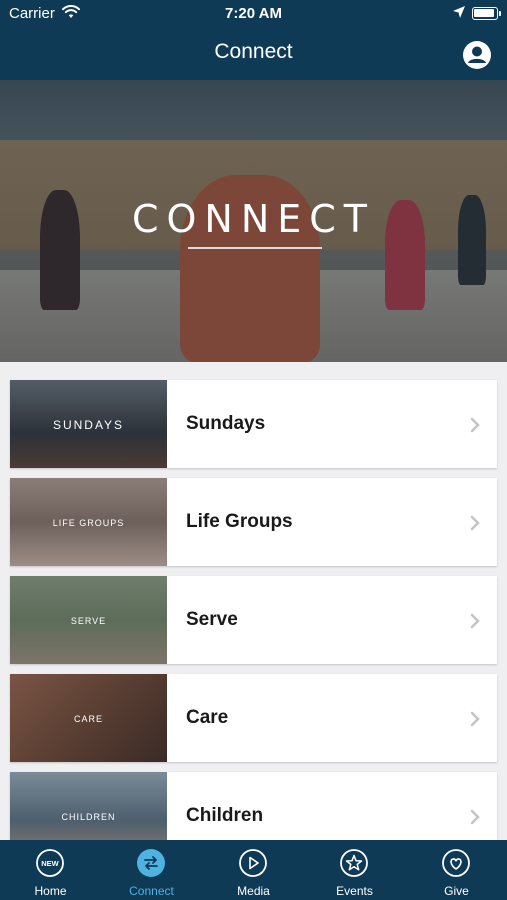 This screenshot has width=507, height=900. I want to click on status-bar: Carrier 7:20 AM, so click(253, 14).